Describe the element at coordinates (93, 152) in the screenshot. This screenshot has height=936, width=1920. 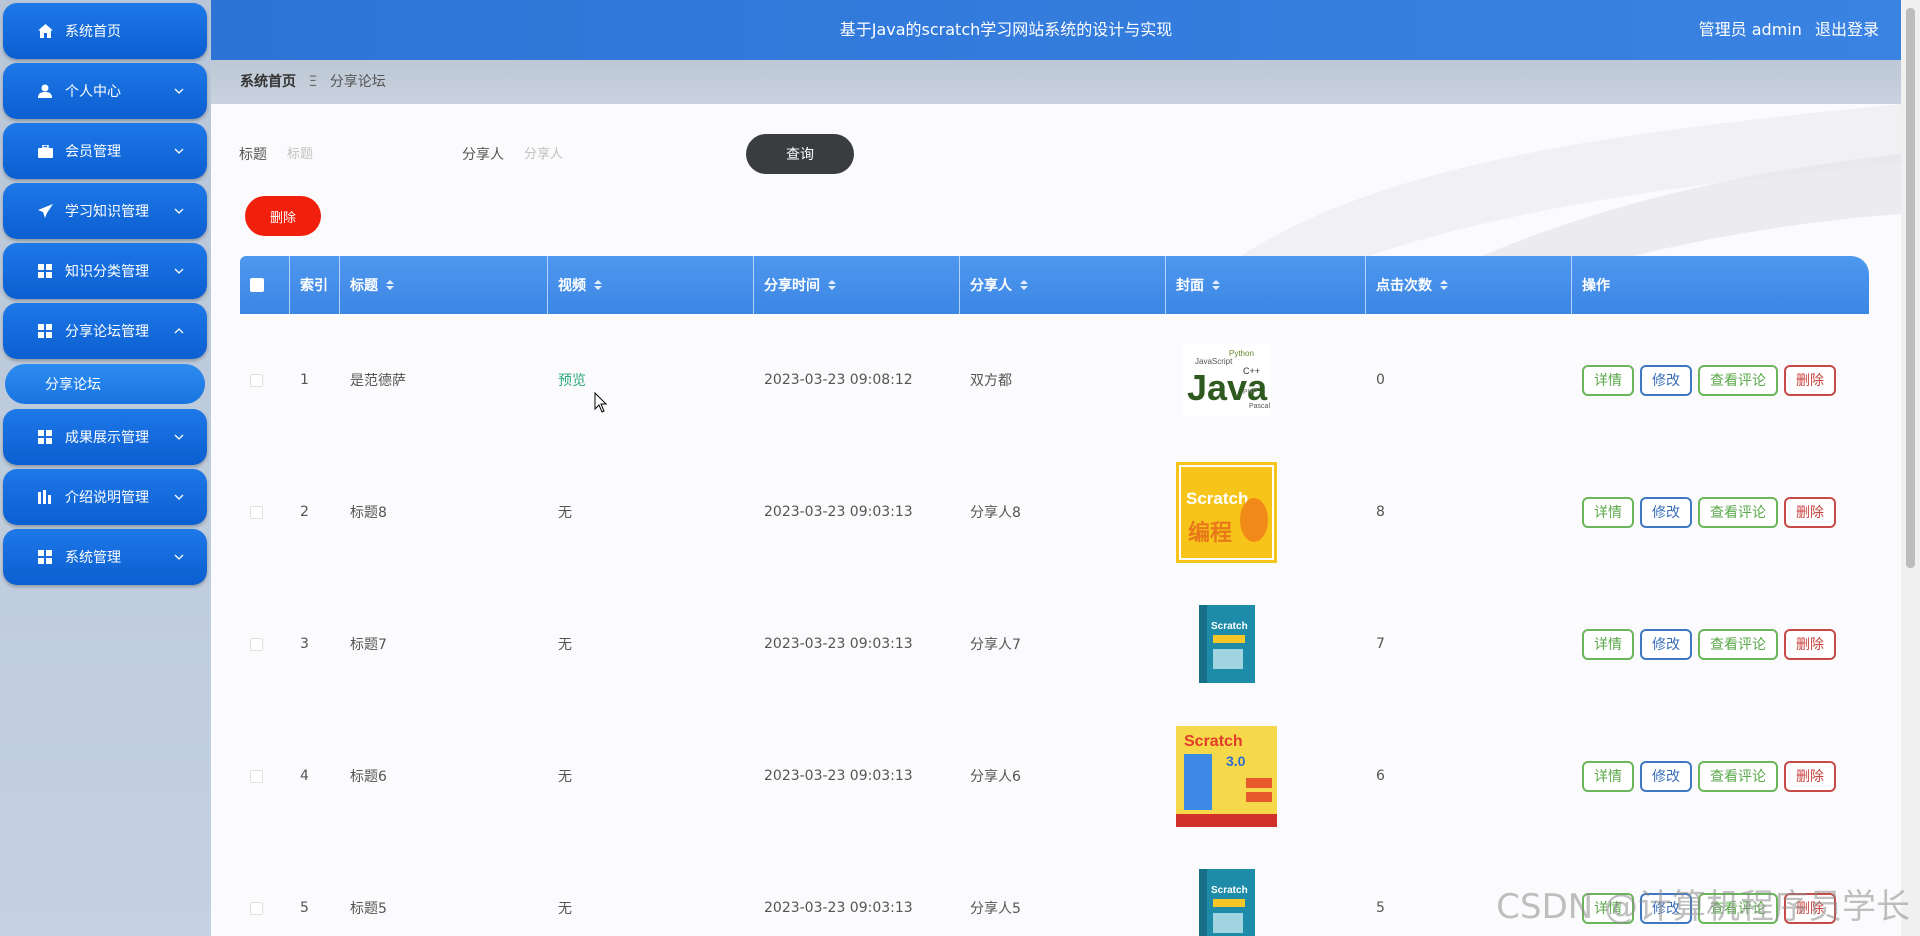
I see `sidebar-item-label: 会员管理` at that location.